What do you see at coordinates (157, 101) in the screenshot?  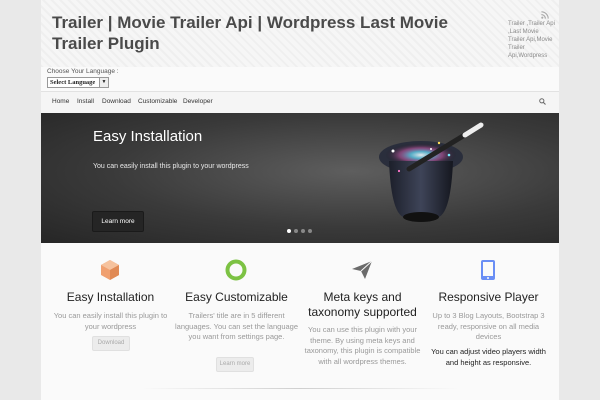 I see `nav-item-customizable: Customizable` at bounding box center [157, 101].